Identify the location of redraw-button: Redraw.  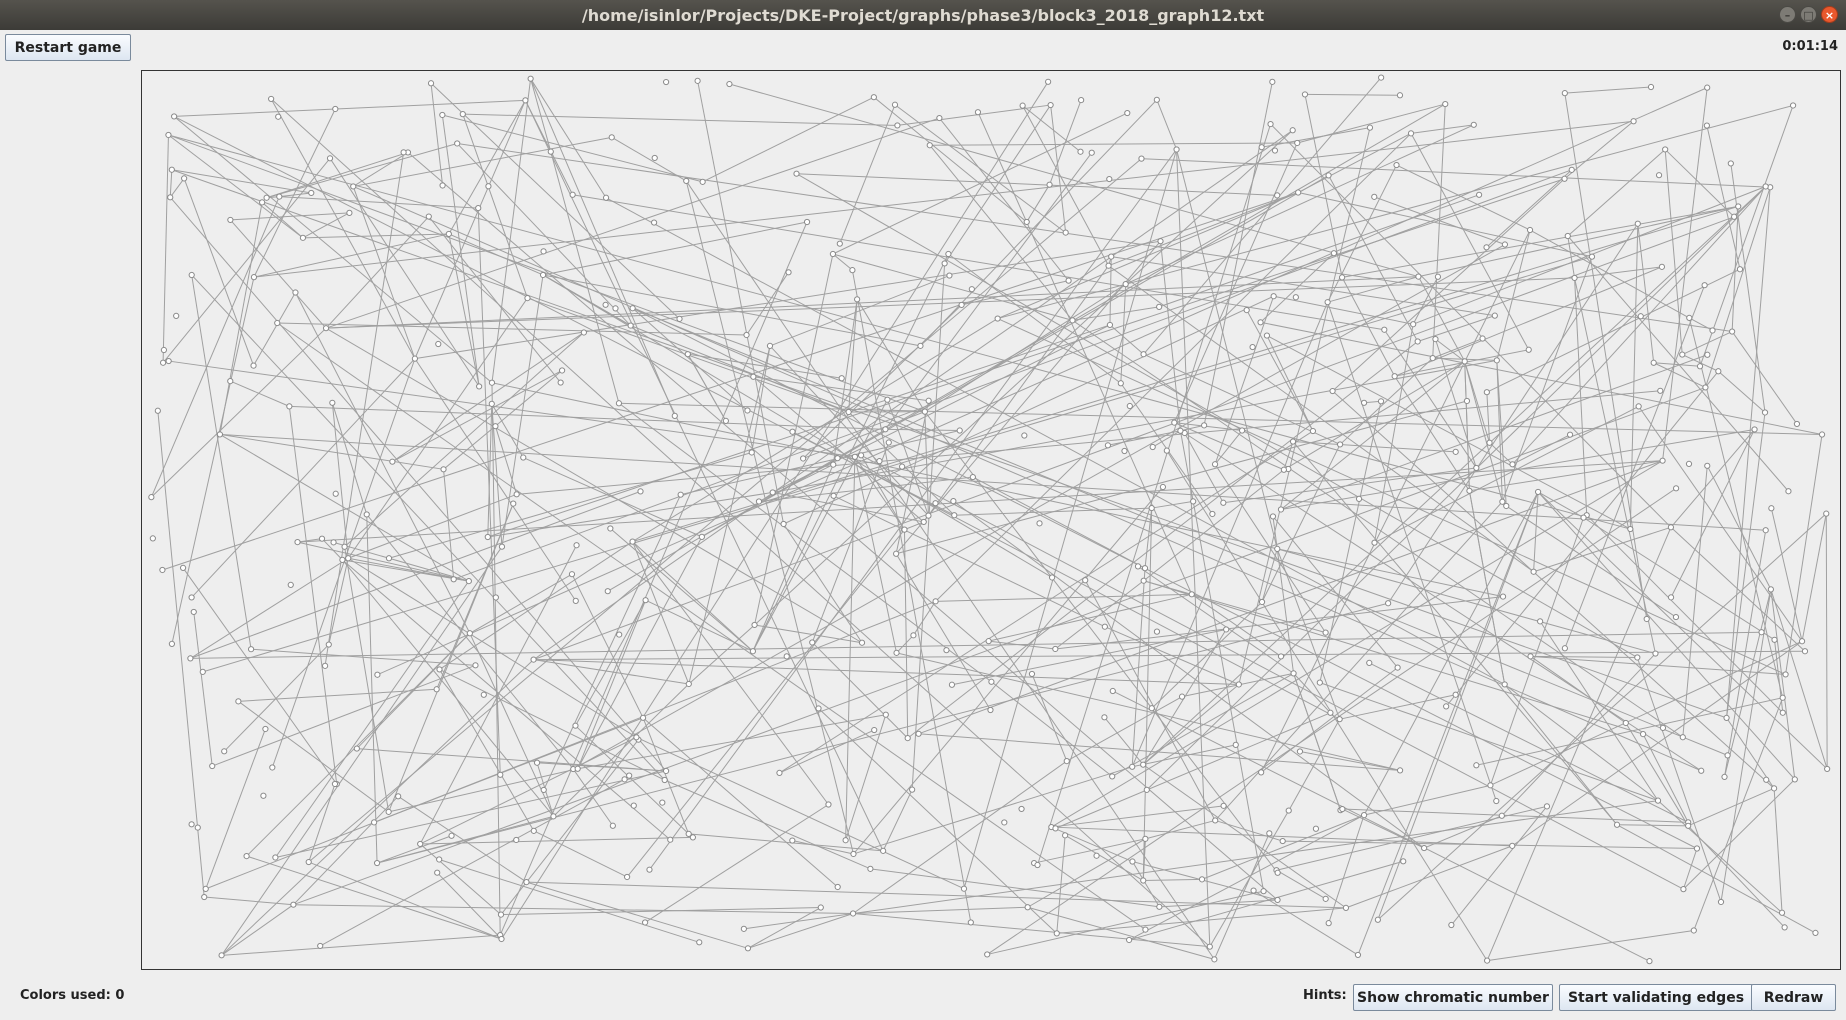
(1793, 997).